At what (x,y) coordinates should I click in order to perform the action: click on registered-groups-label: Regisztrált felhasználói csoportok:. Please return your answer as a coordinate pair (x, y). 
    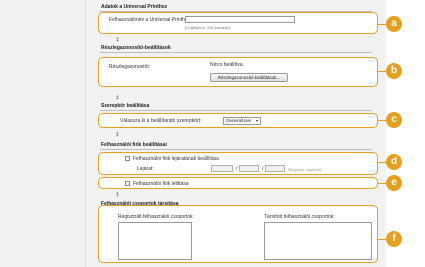
    Looking at the image, I should click on (156, 217).